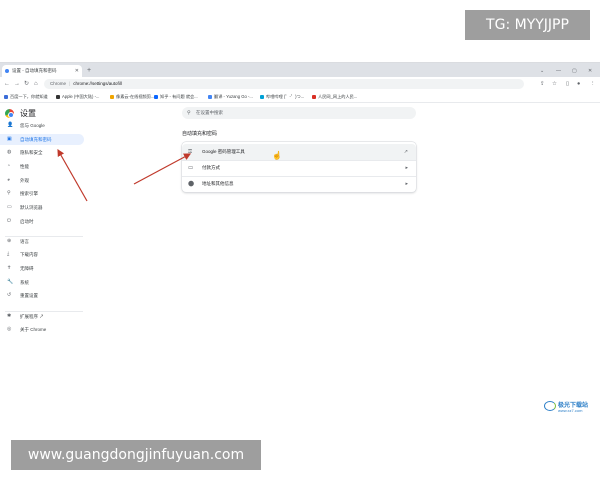 The height and width of the screenshot is (480, 600). Describe the element at coordinates (31, 207) in the screenshot. I see `sidebar-item-label: 默认浏览器` at that location.